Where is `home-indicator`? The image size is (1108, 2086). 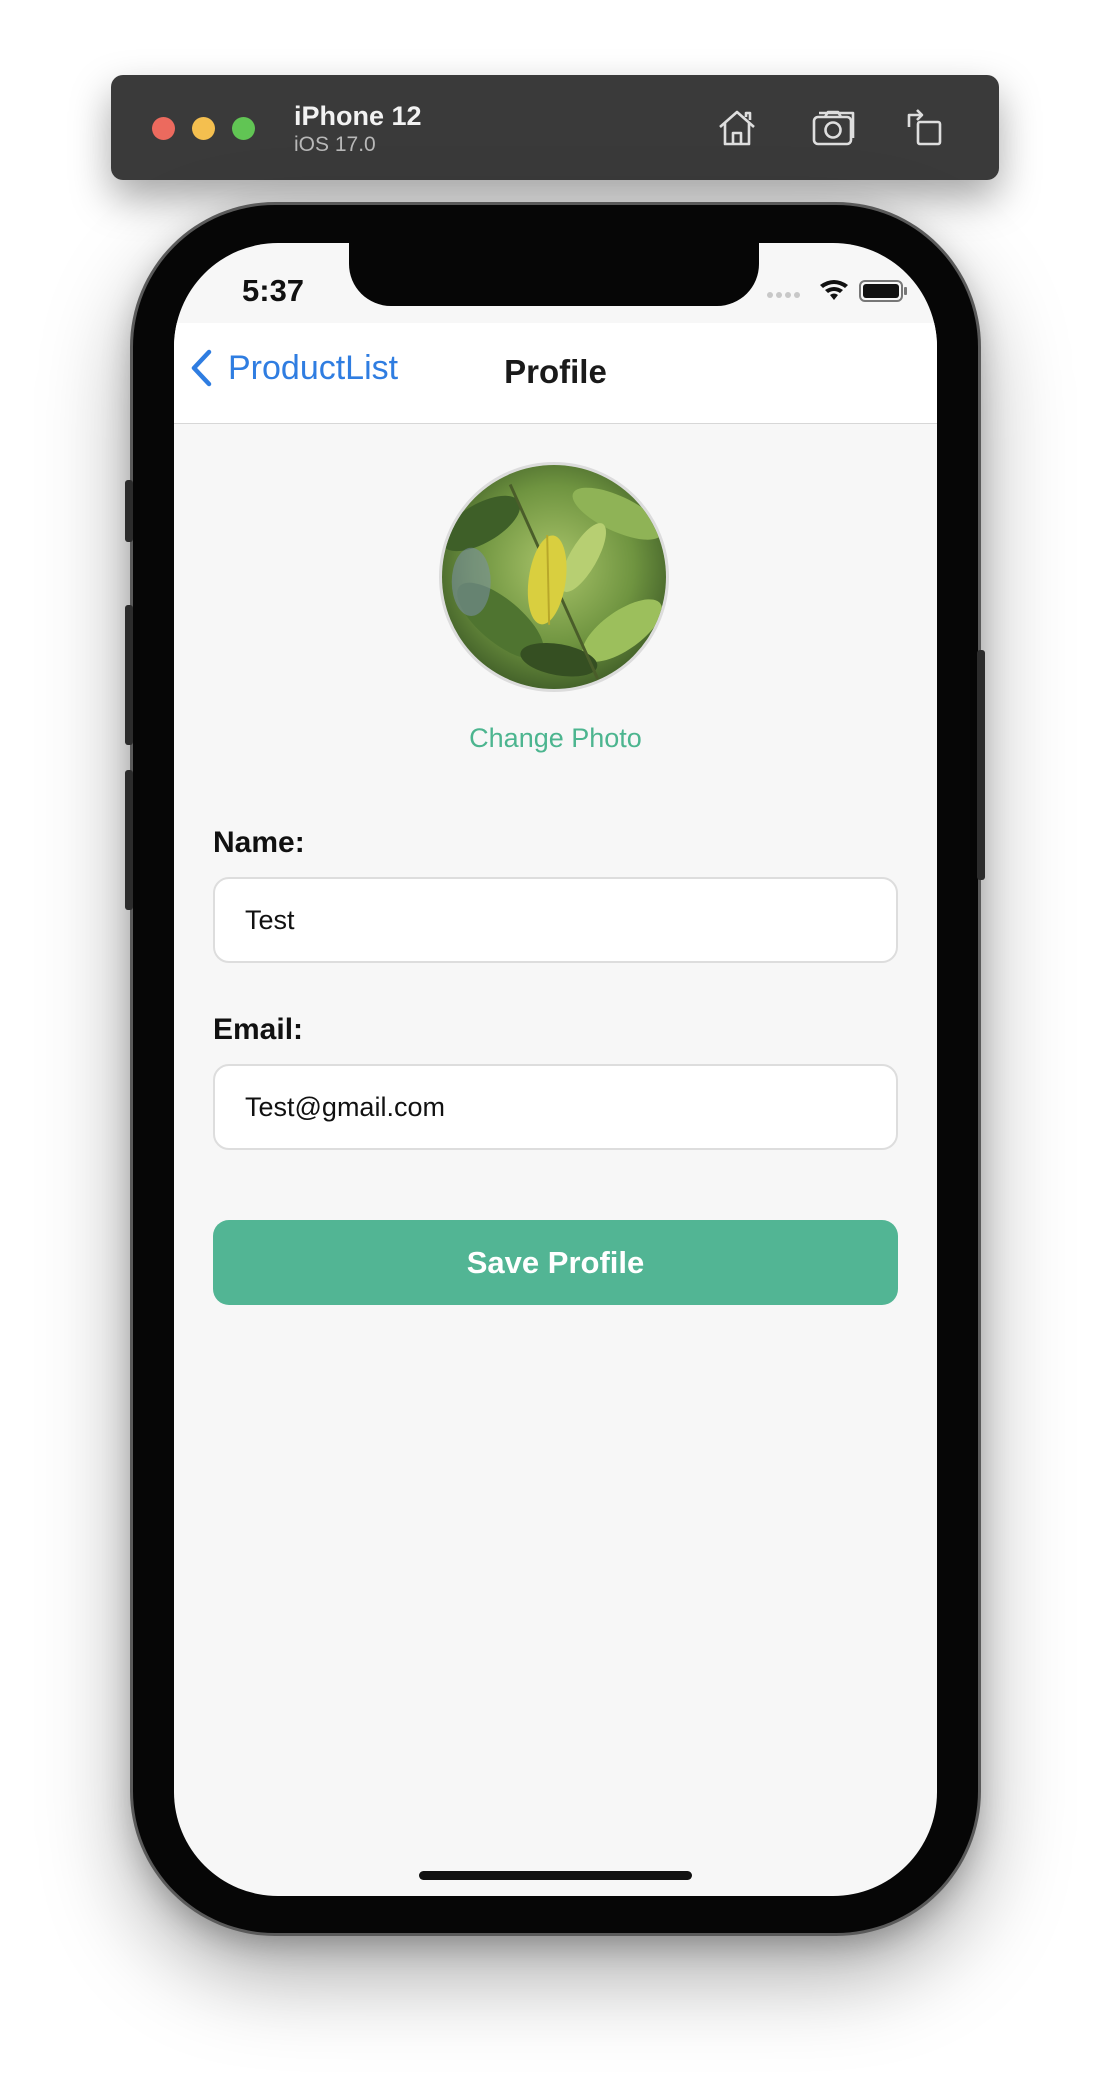 home-indicator is located at coordinates (555, 1875).